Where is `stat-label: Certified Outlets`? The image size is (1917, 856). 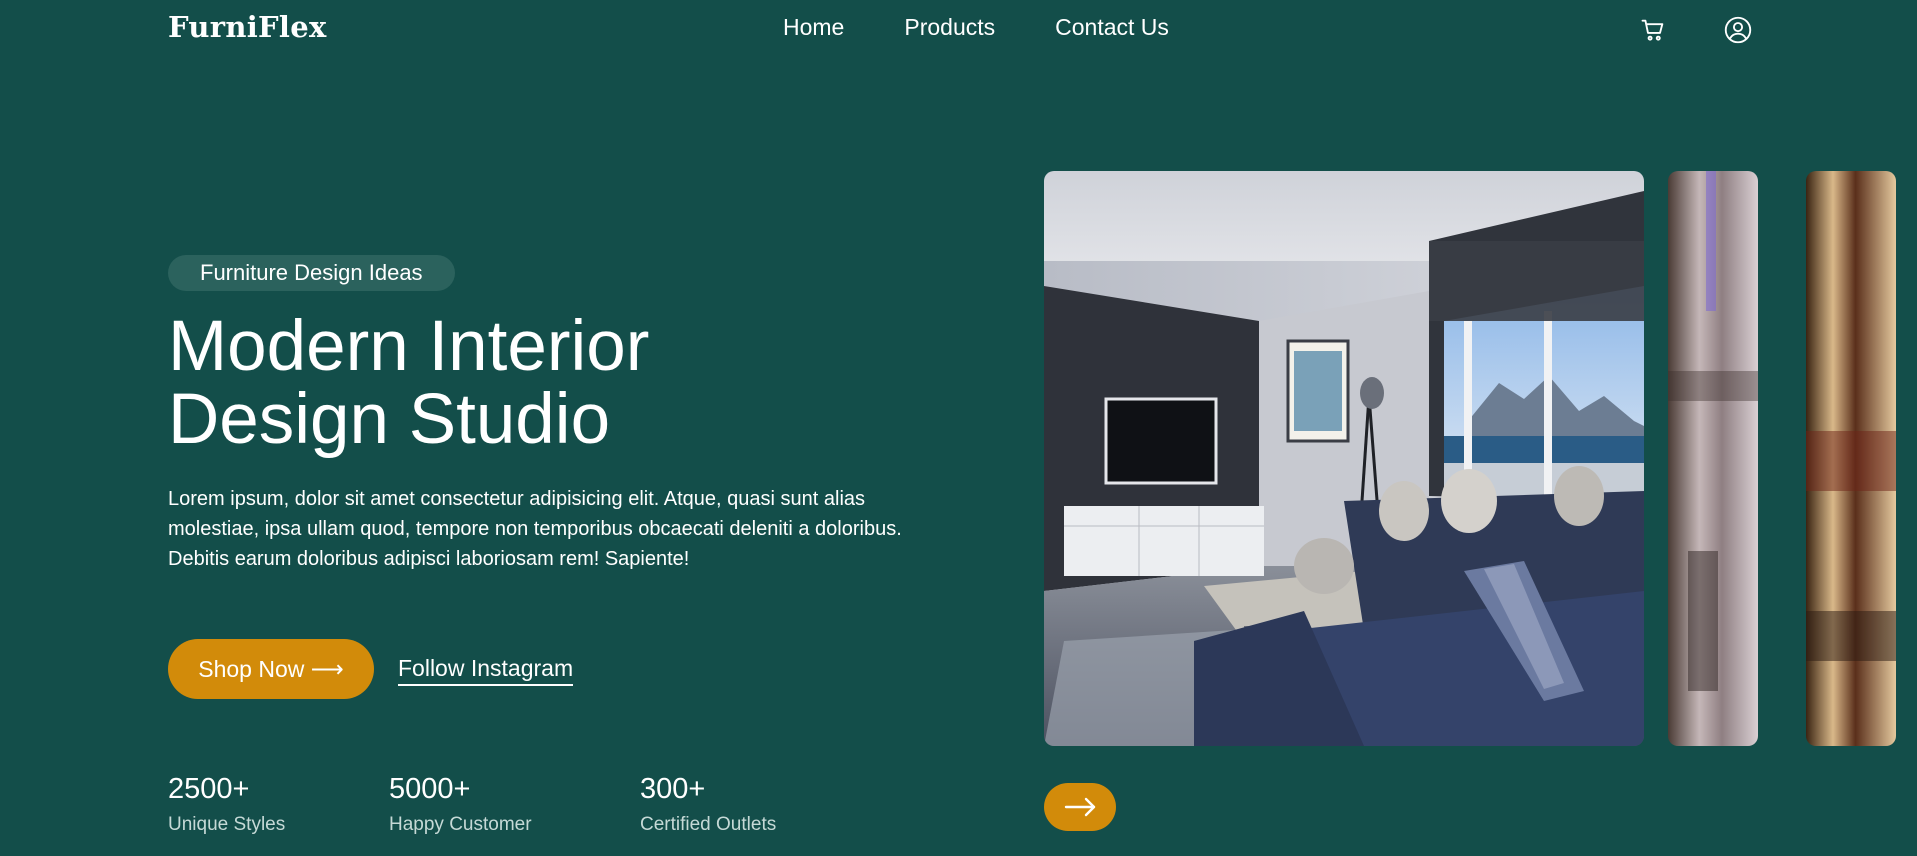 stat-label: Certified Outlets is located at coordinates (708, 824).